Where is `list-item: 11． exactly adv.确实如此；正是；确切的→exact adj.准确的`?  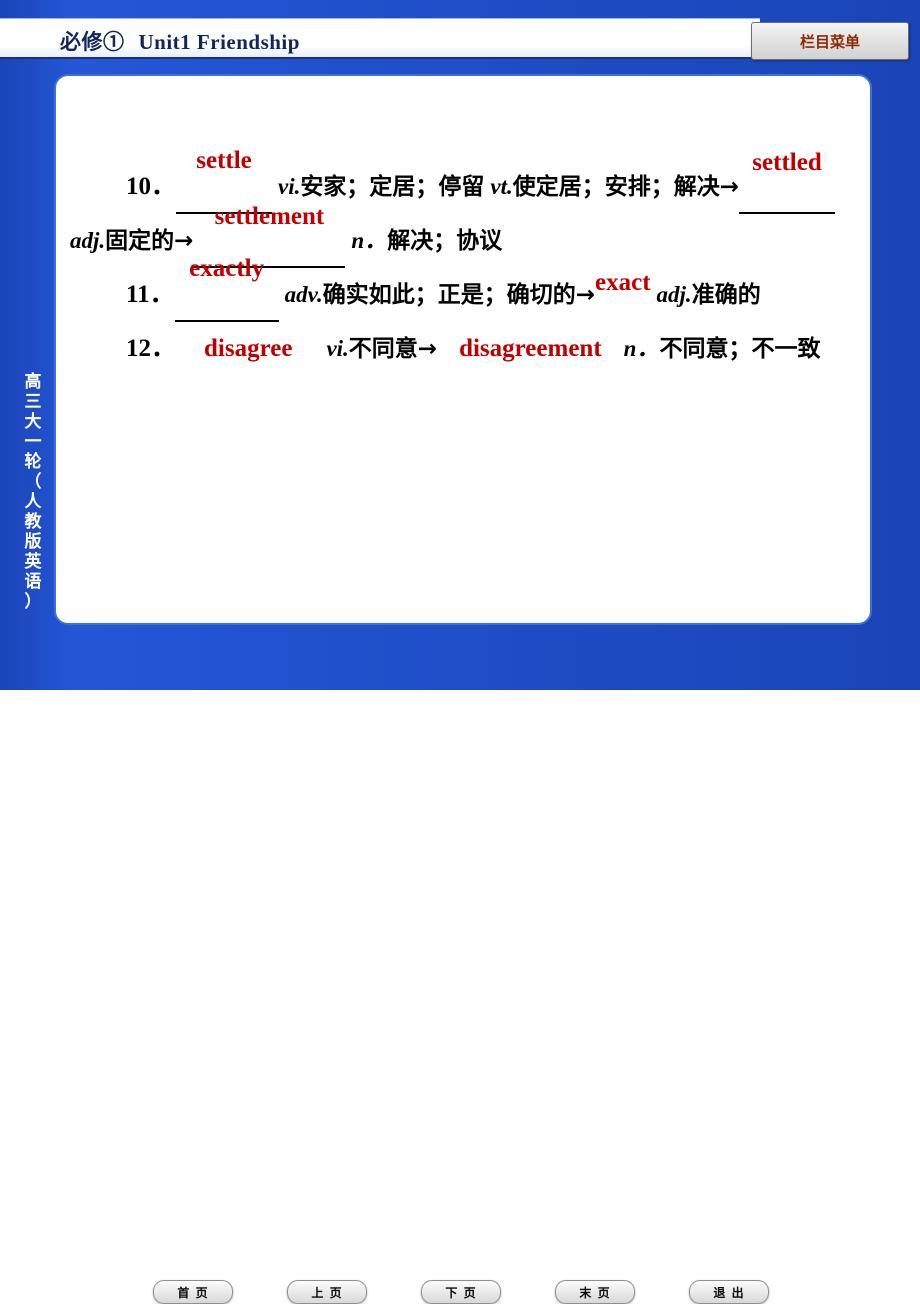 list-item: 11． exactly adv.确实如此；正是；确切的→exact adj.准确的 is located at coordinates (465, 288).